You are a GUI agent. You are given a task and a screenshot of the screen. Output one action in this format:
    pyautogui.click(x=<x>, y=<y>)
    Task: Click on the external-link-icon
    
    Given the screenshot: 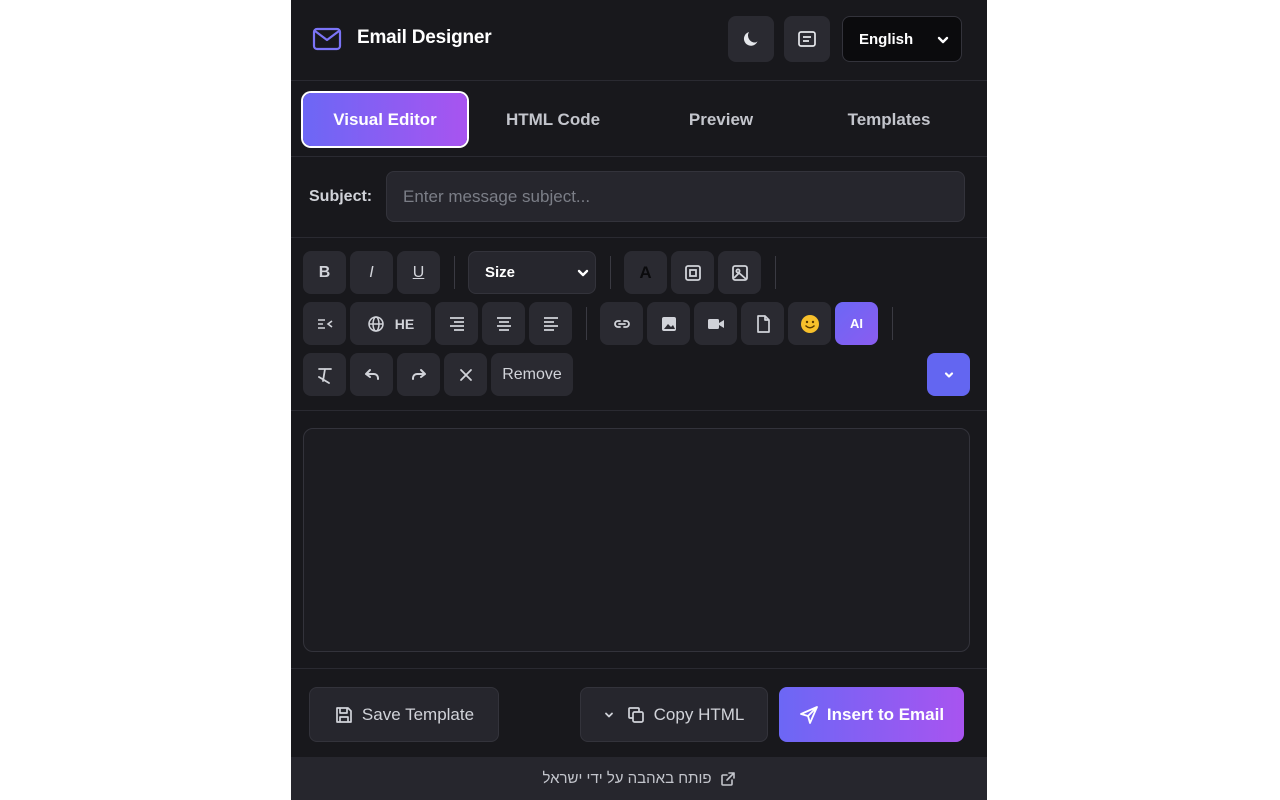 What is the action you would take?
    pyautogui.click(x=727, y=778)
    